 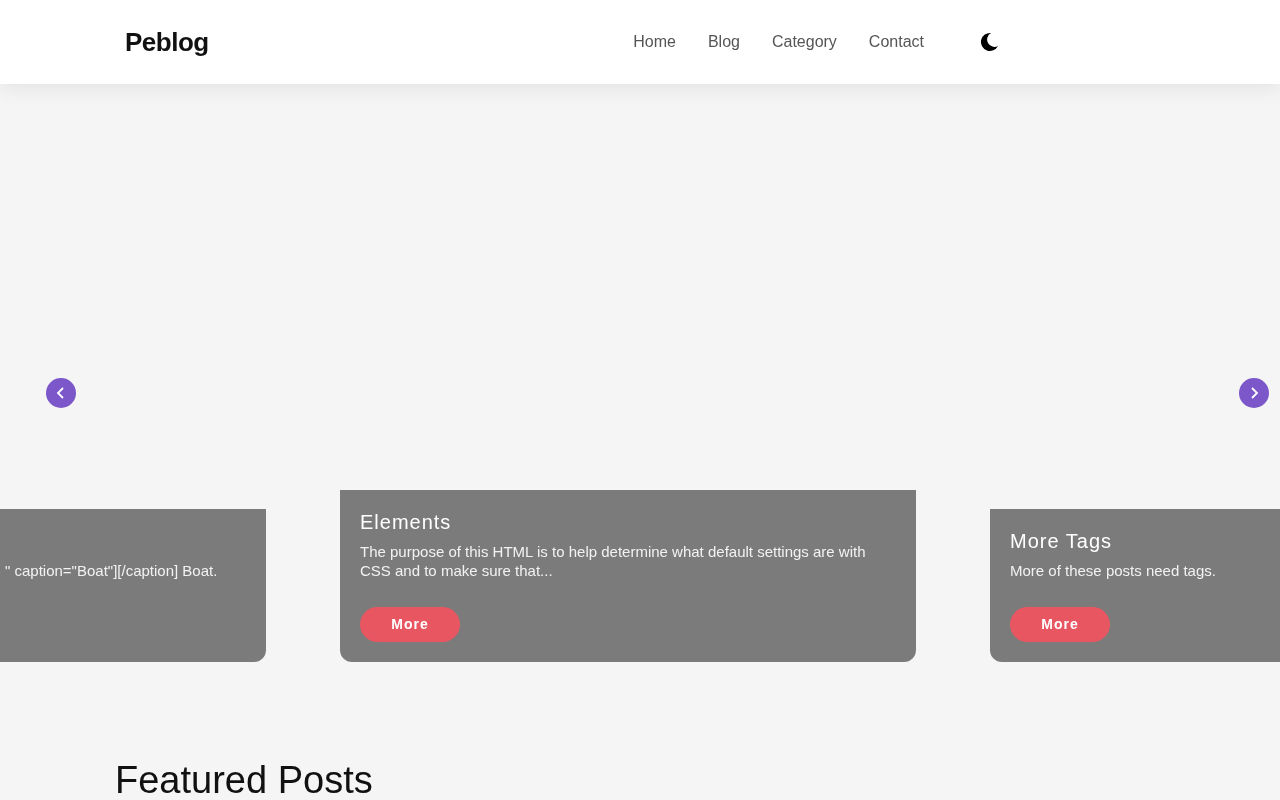 I want to click on slide-excerpt: More of these posts need tags., so click(x=1113, y=570).